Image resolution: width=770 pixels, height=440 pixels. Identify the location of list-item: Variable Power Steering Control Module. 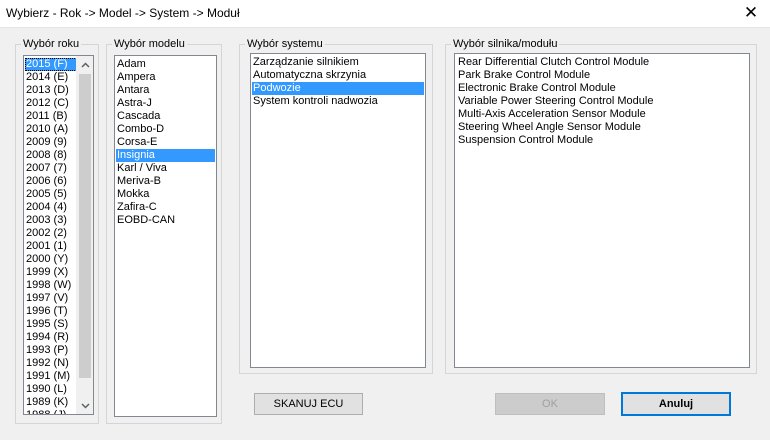
(602, 101).